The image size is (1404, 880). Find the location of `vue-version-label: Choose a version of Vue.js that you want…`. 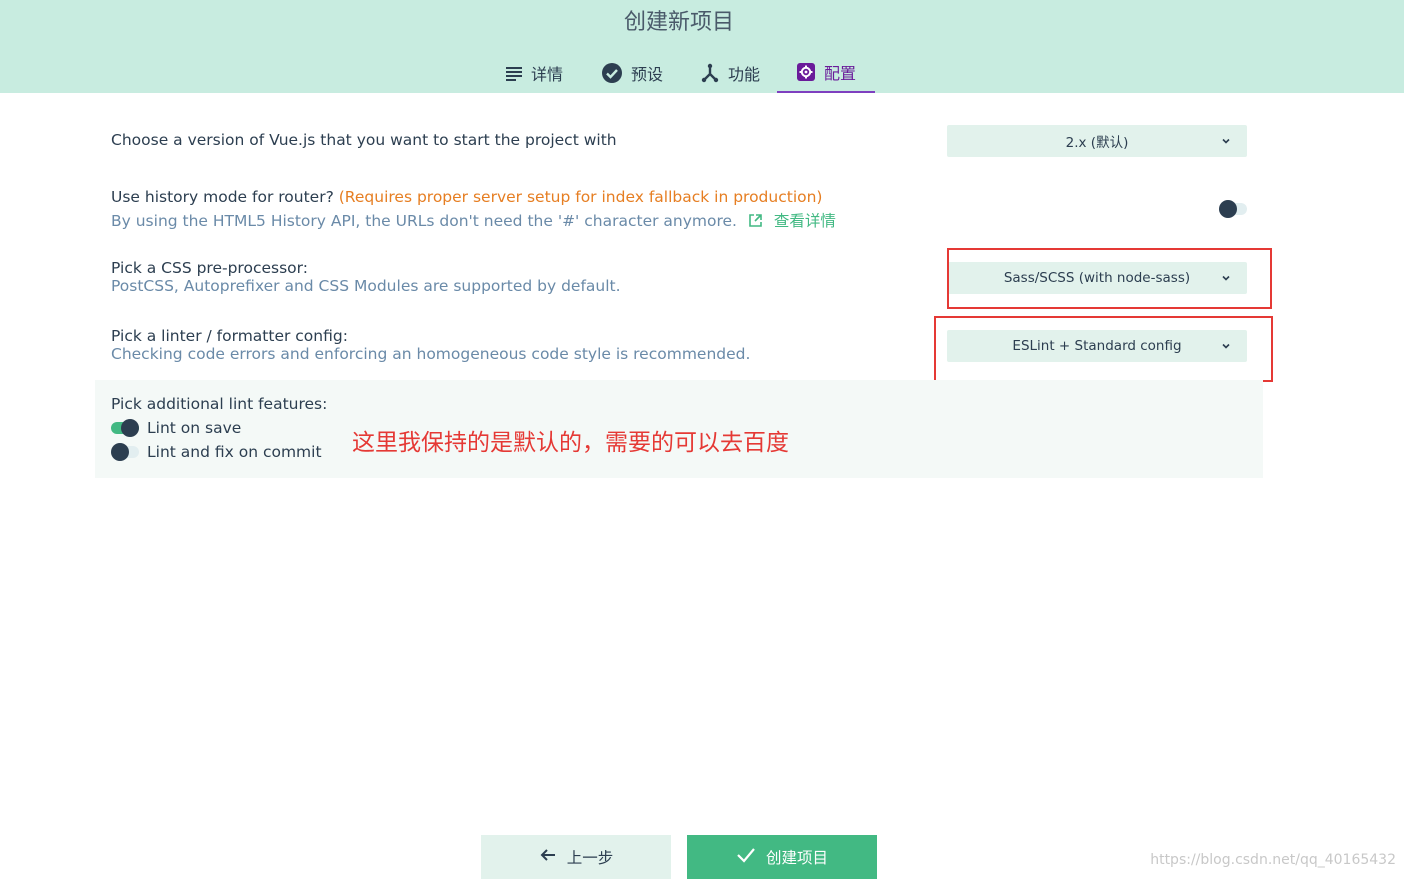

vue-version-label: Choose a version of Vue.js that you want… is located at coordinates (364, 140).